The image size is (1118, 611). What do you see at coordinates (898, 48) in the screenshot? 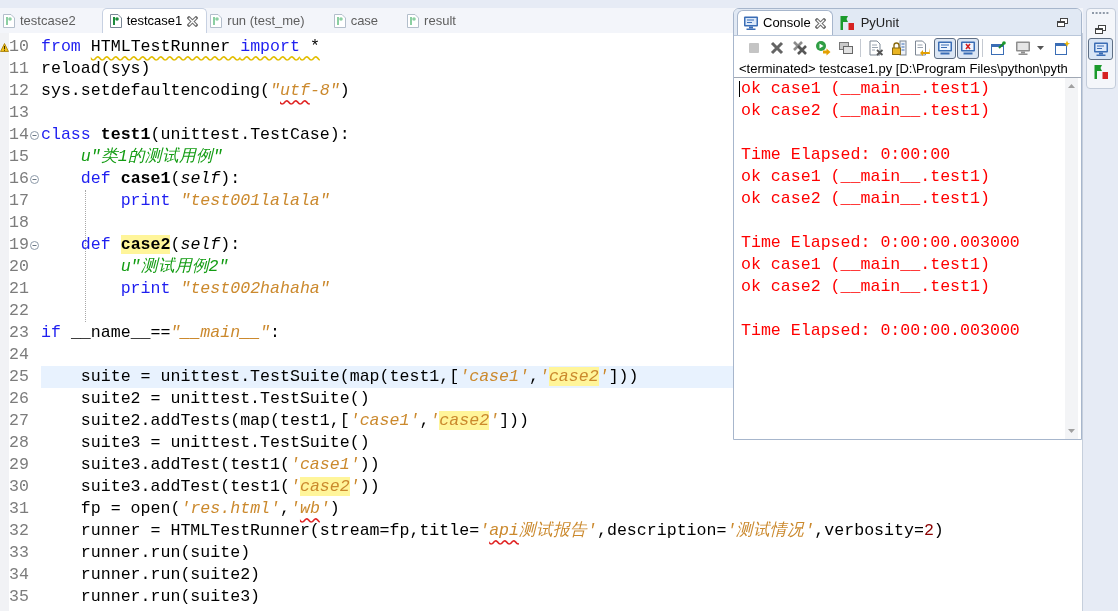
I see `lock-icon` at bounding box center [898, 48].